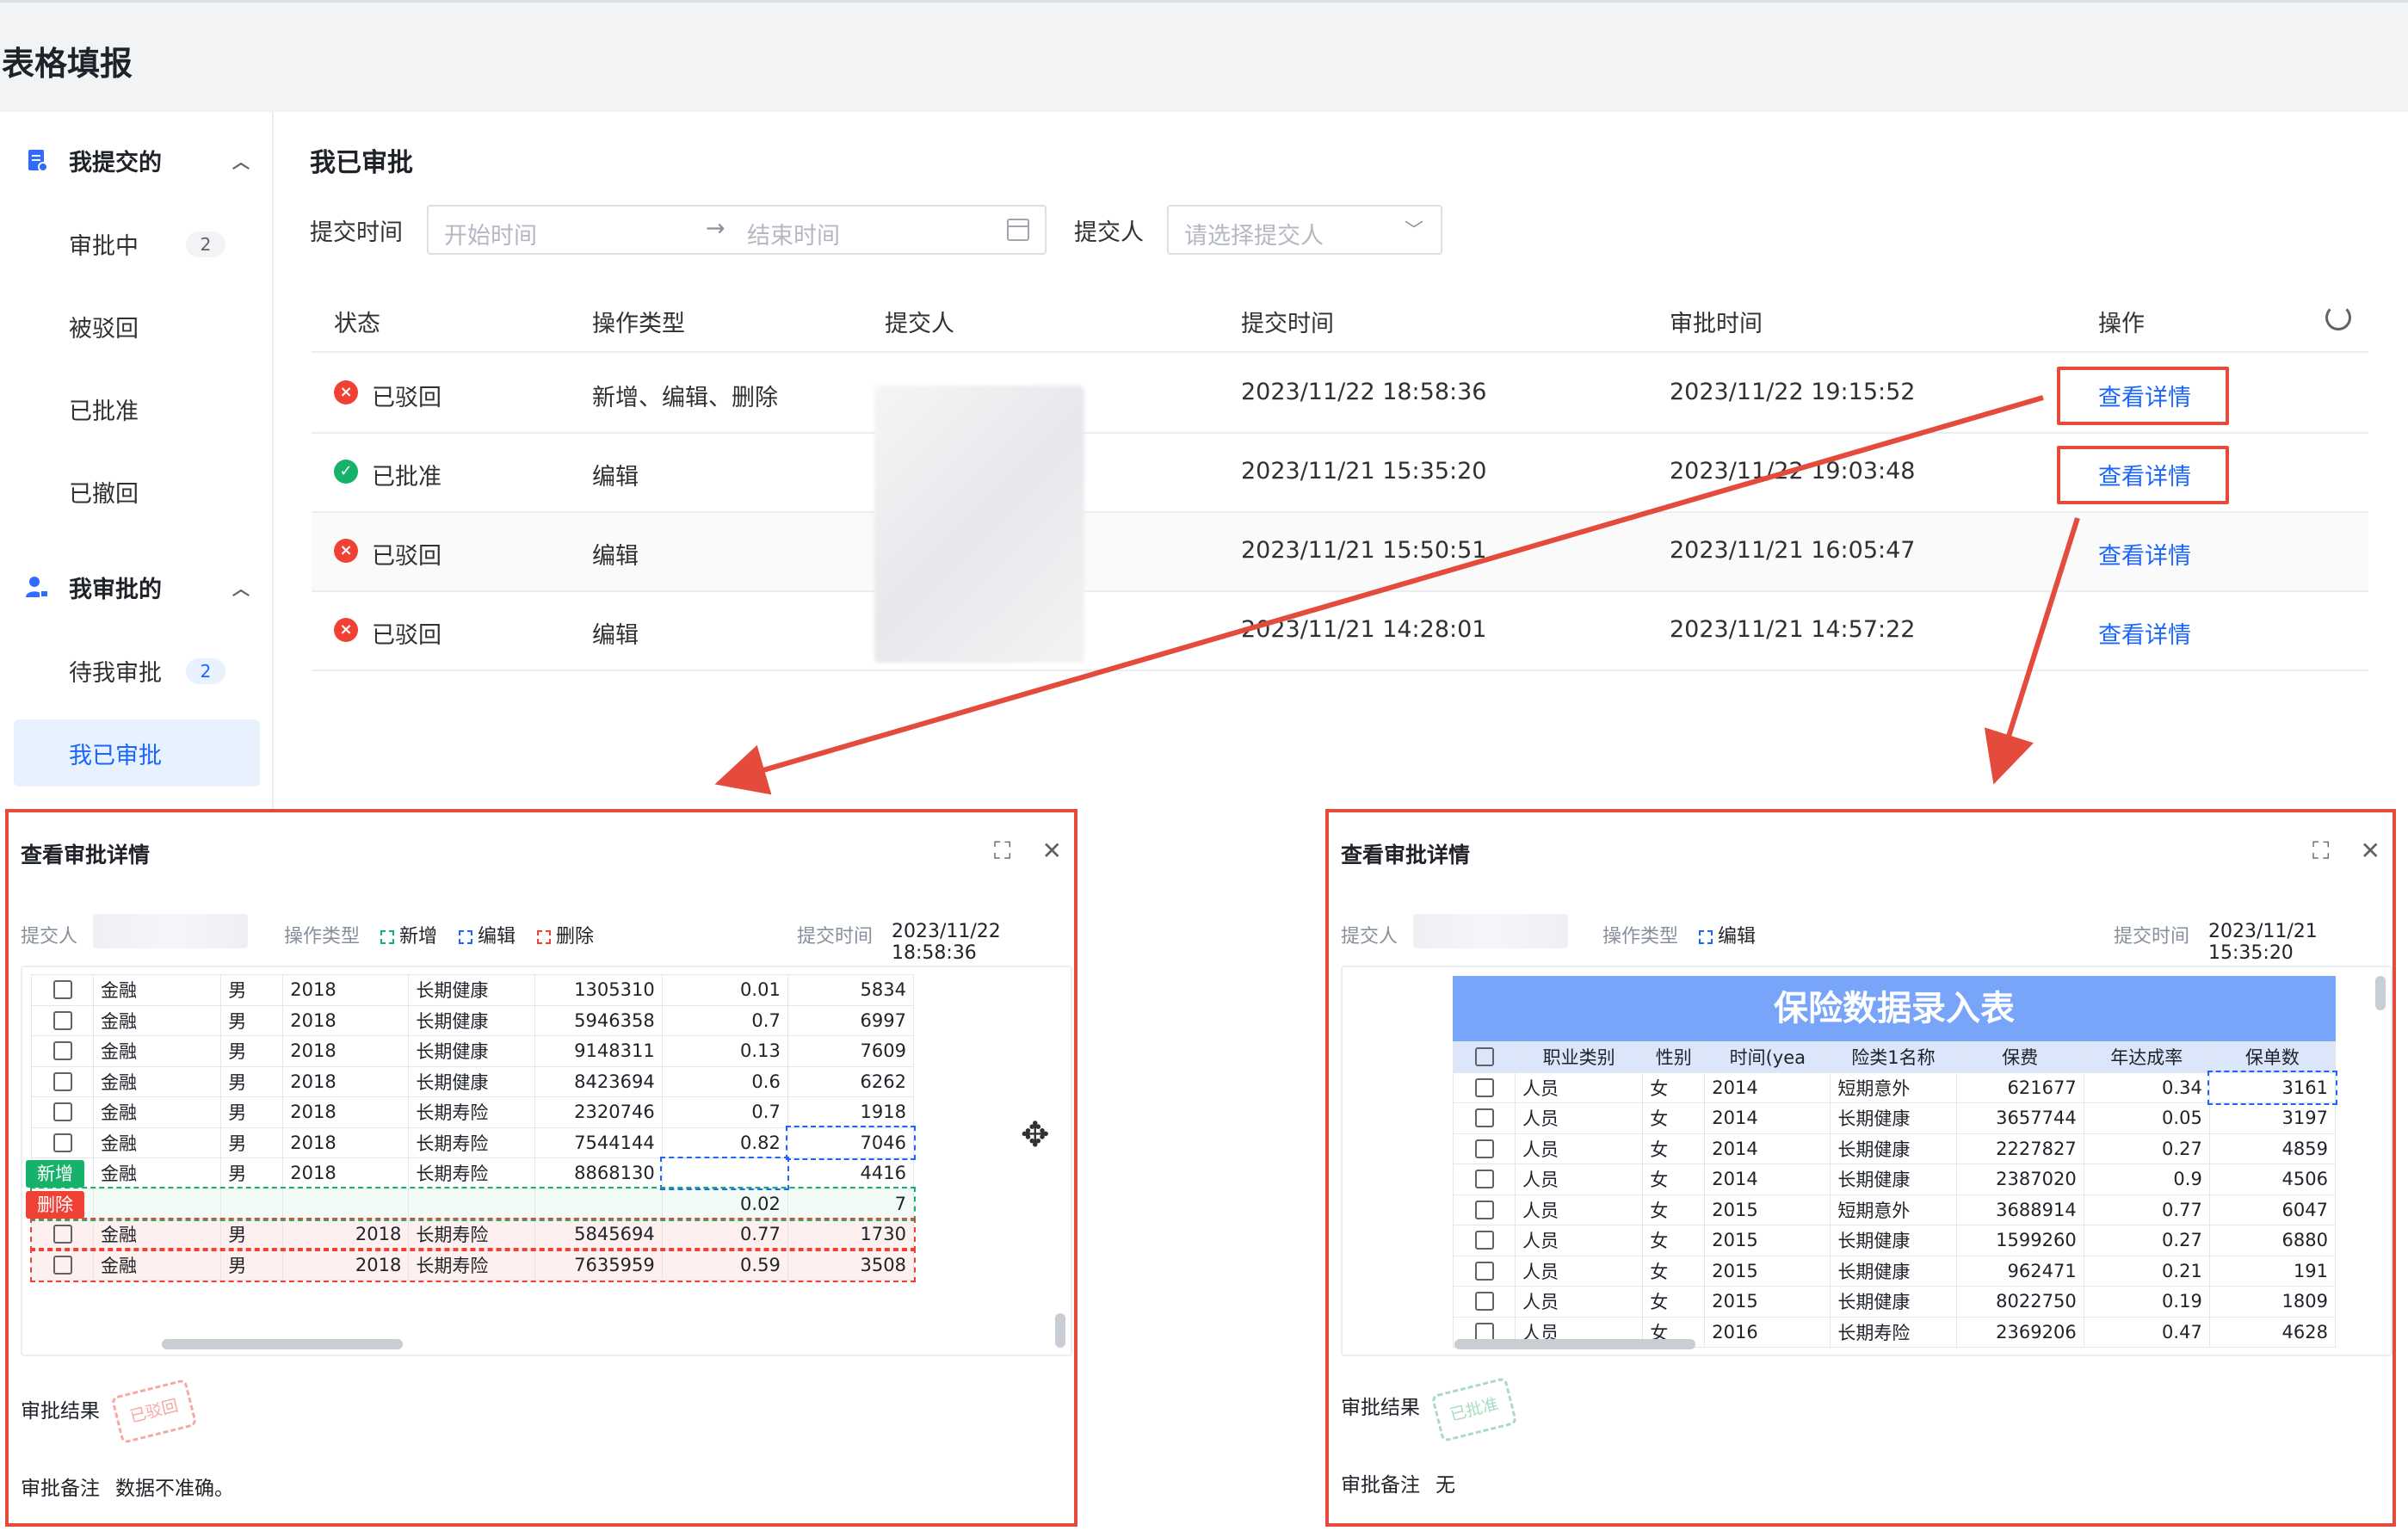  I want to click on grid-cell: 1809, so click(2272, 1302).